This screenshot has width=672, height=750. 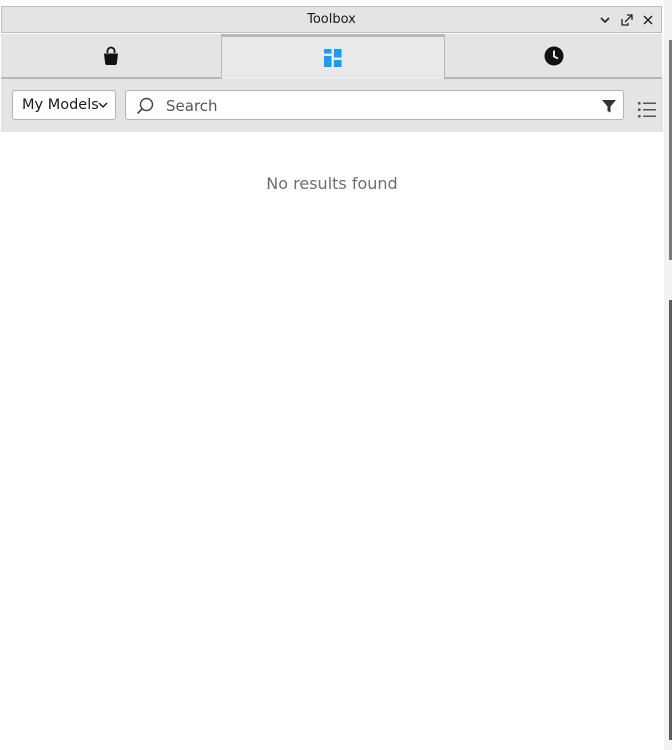 I want to click on clock-icon, so click(x=553, y=55).